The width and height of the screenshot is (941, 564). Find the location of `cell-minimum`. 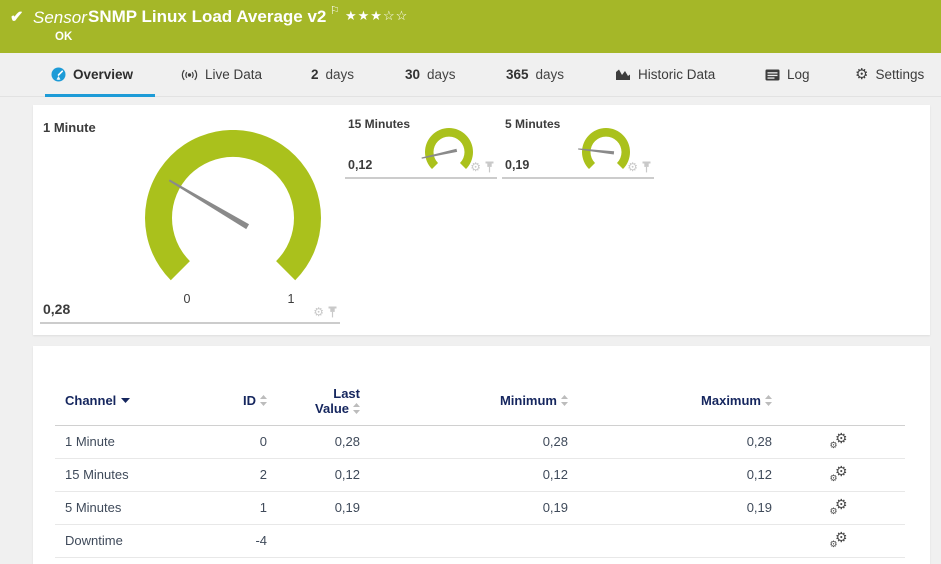

cell-minimum is located at coordinates (464, 541).